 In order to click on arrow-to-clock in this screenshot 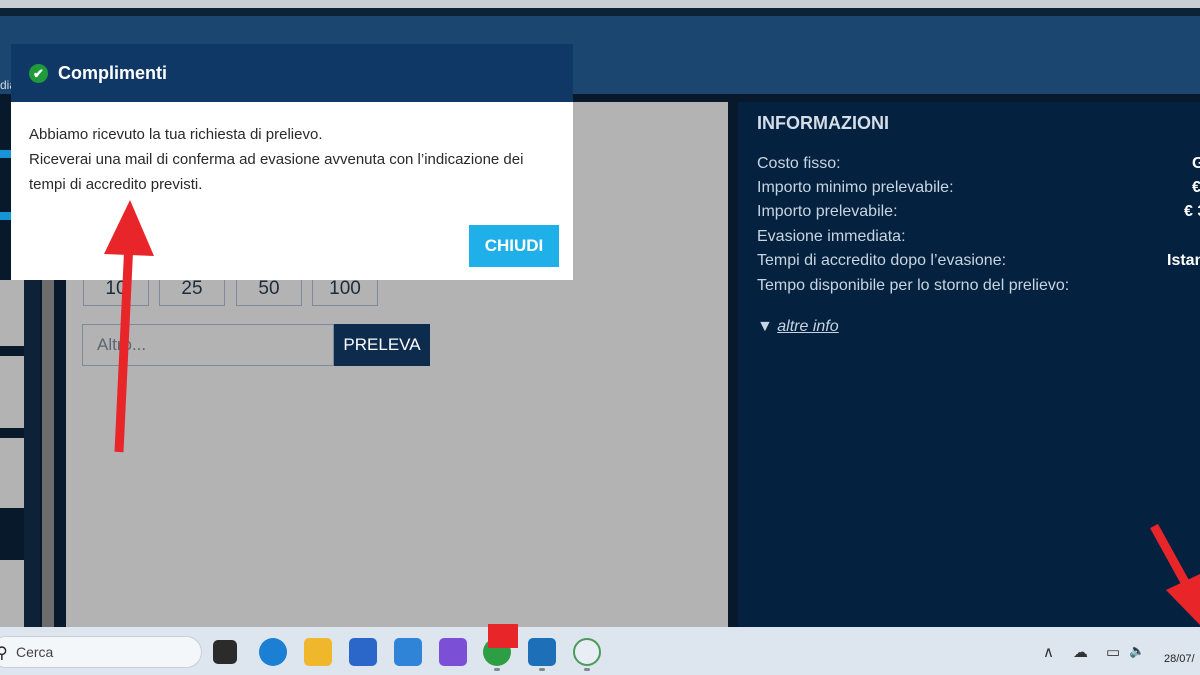, I will do `click(1175, 574)`.